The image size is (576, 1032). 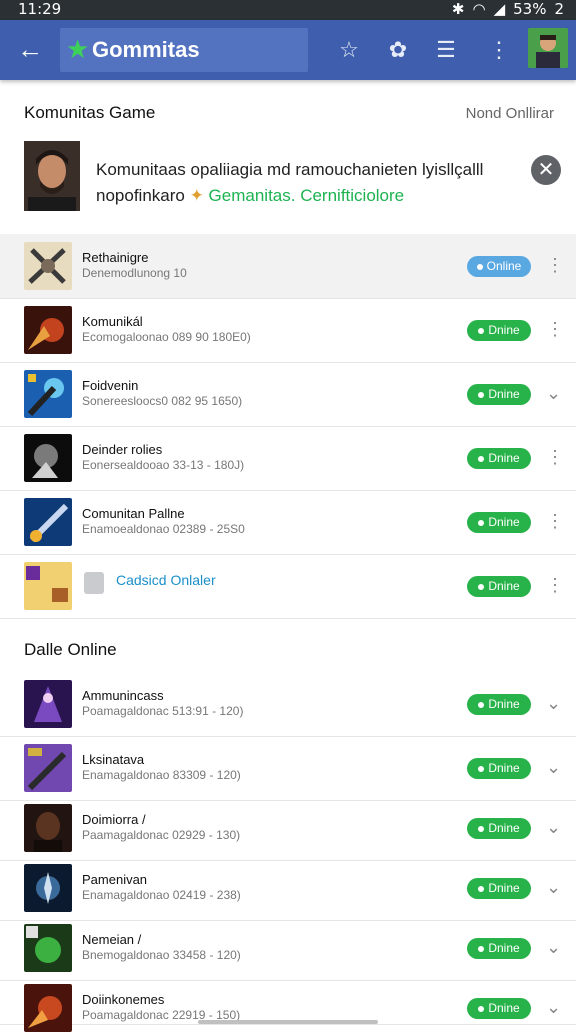 What do you see at coordinates (122, 449) in the screenshot?
I see `game-name: Deinder rolies` at bounding box center [122, 449].